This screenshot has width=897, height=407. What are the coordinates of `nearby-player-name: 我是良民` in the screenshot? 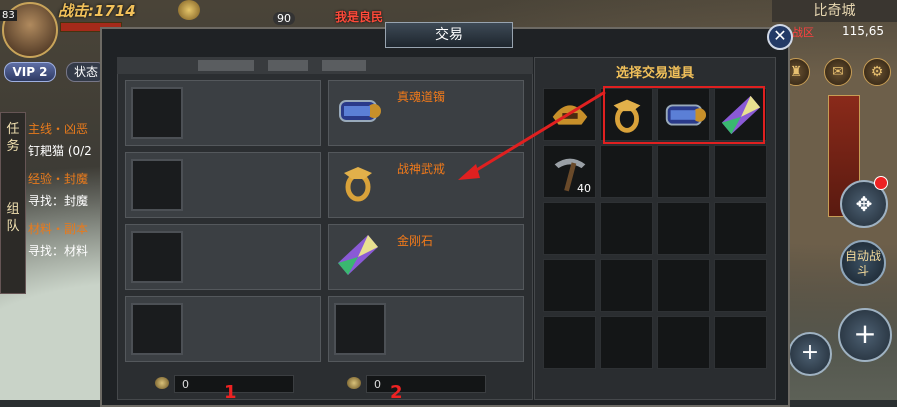 It's located at (359, 16).